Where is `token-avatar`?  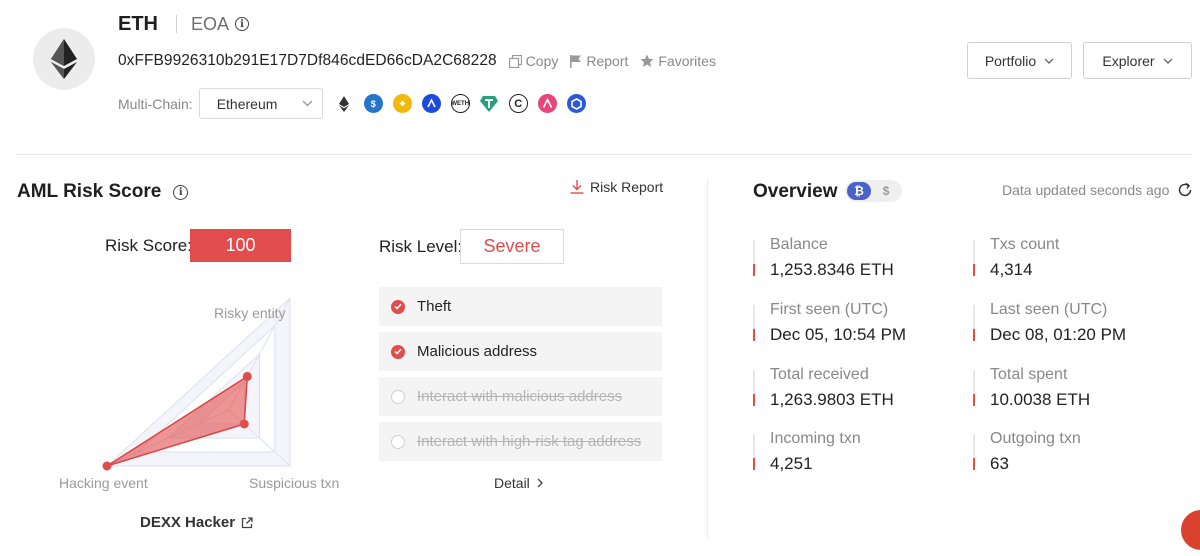 token-avatar is located at coordinates (64, 59).